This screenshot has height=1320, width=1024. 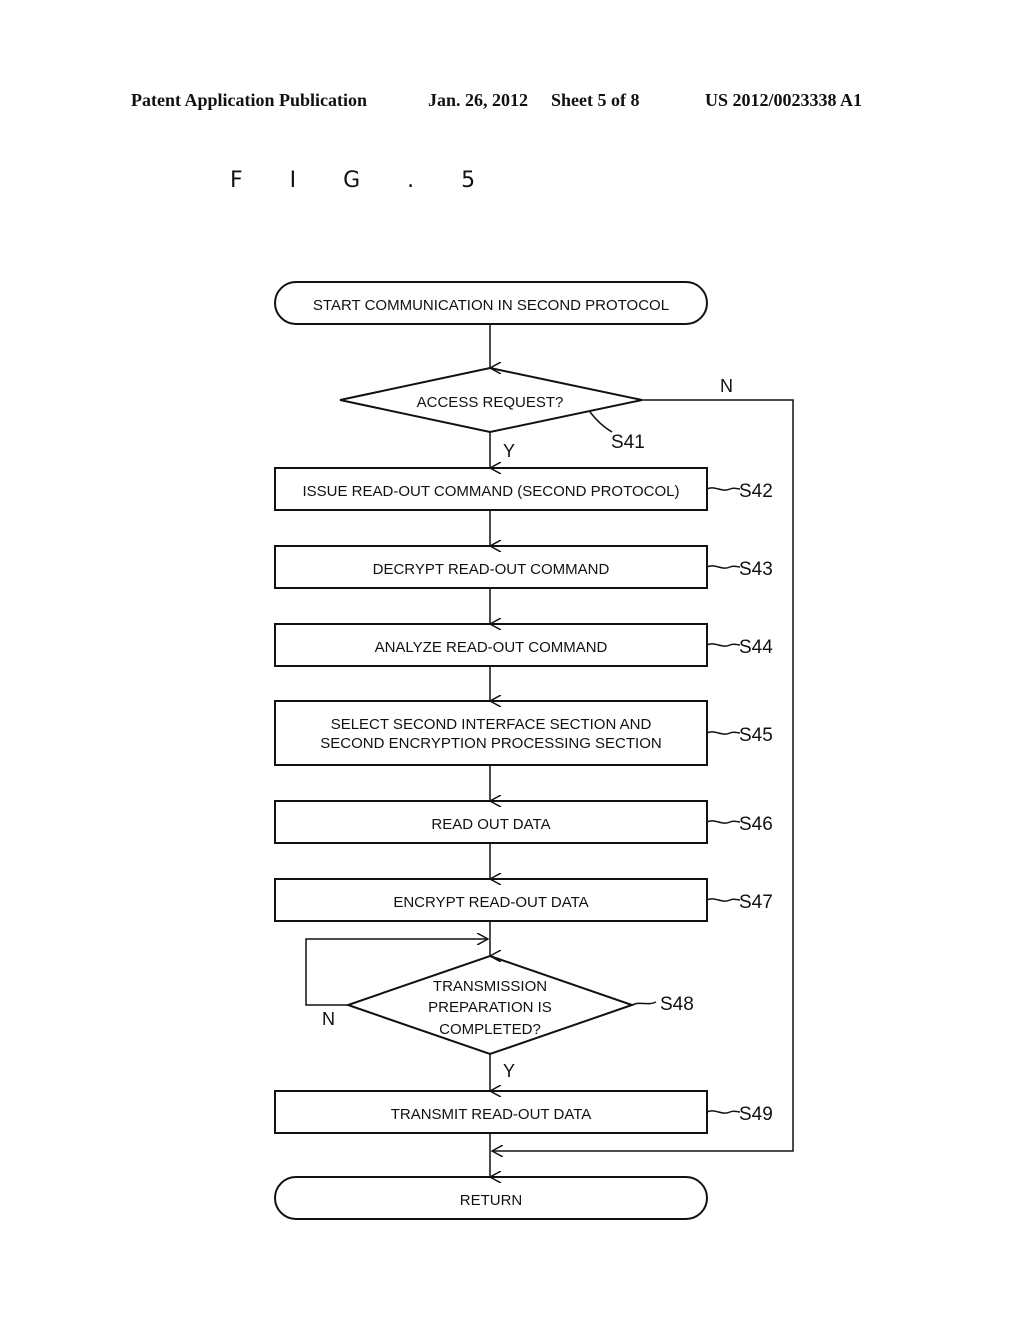 What do you see at coordinates (328, 1019) in the screenshot?
I see `s48-no-label: N` at bounding box center [328, 1019].